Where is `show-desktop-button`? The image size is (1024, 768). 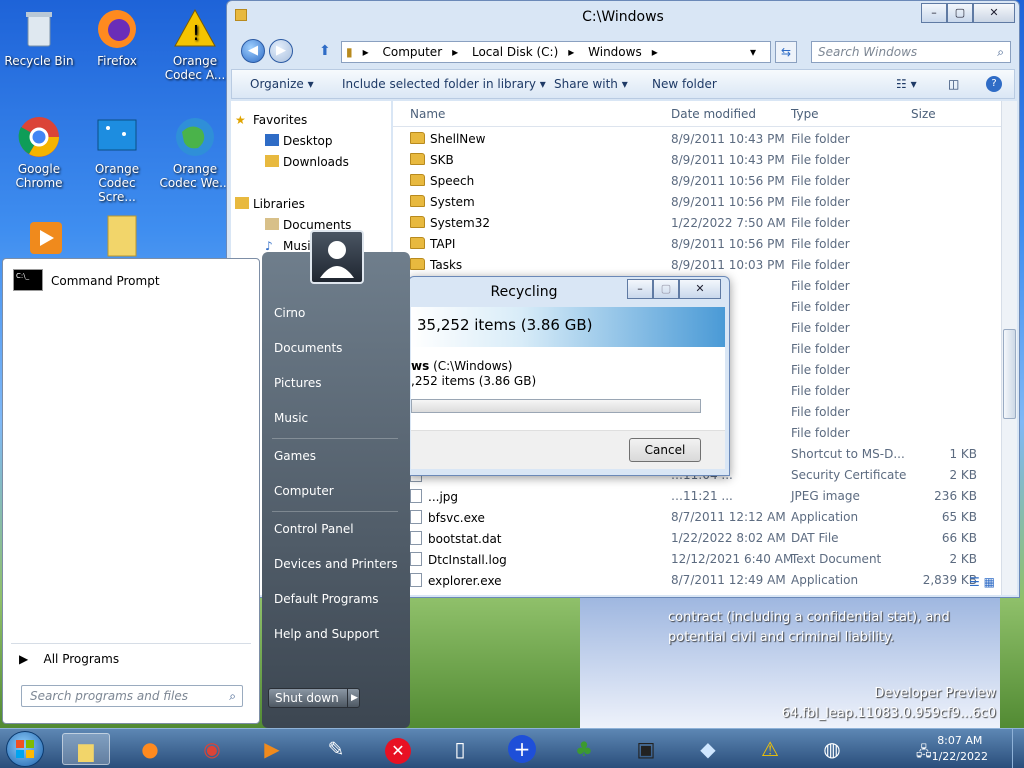 show-desktop-button is located at coordinates (1018, 748).